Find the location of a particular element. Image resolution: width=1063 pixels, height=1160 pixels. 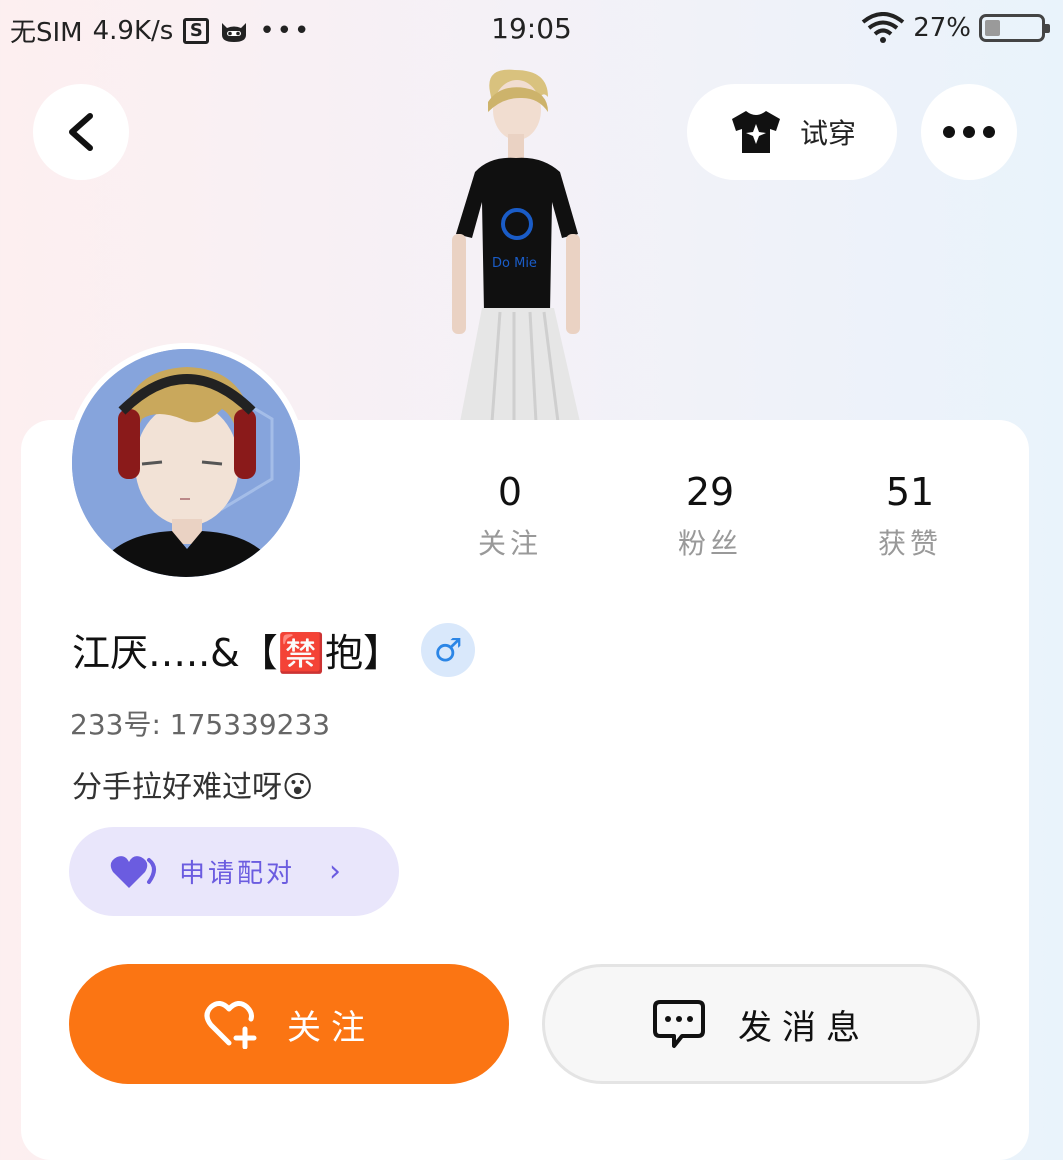

stats-row: 0 关注 29 粉丝 51 获赞 is located at coordinates (710, 516).